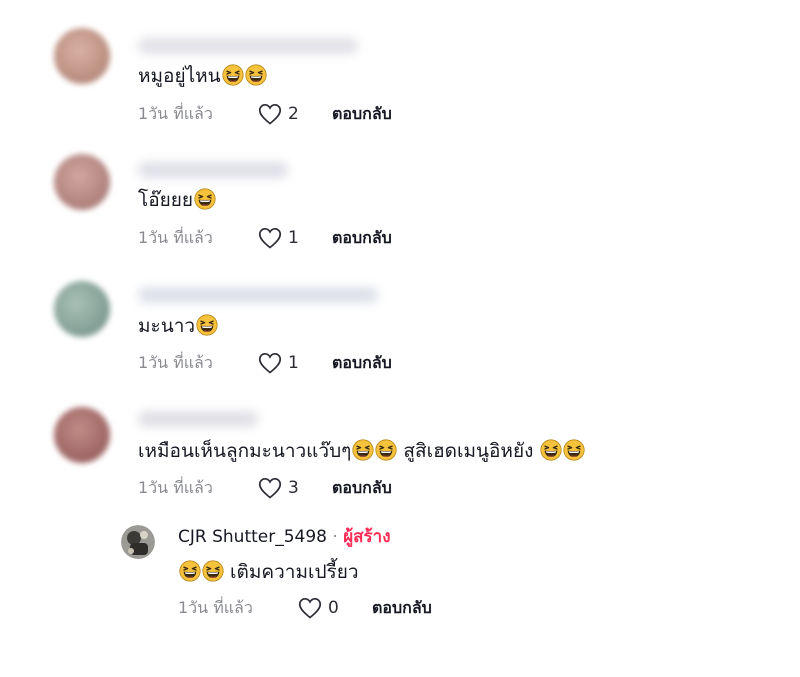  I want to click on comment-text: หมูอยู่ไหน, so click(202, 76).